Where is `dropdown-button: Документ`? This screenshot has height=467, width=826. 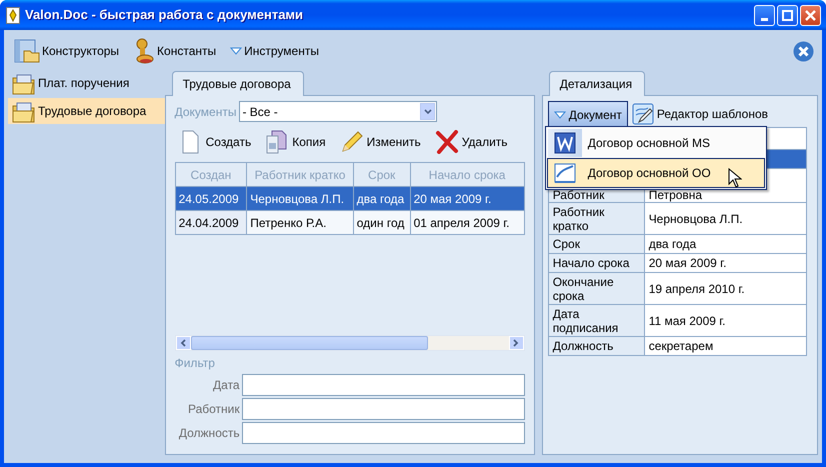
dropdown-button: Документ is located at coordinates (588, 114).